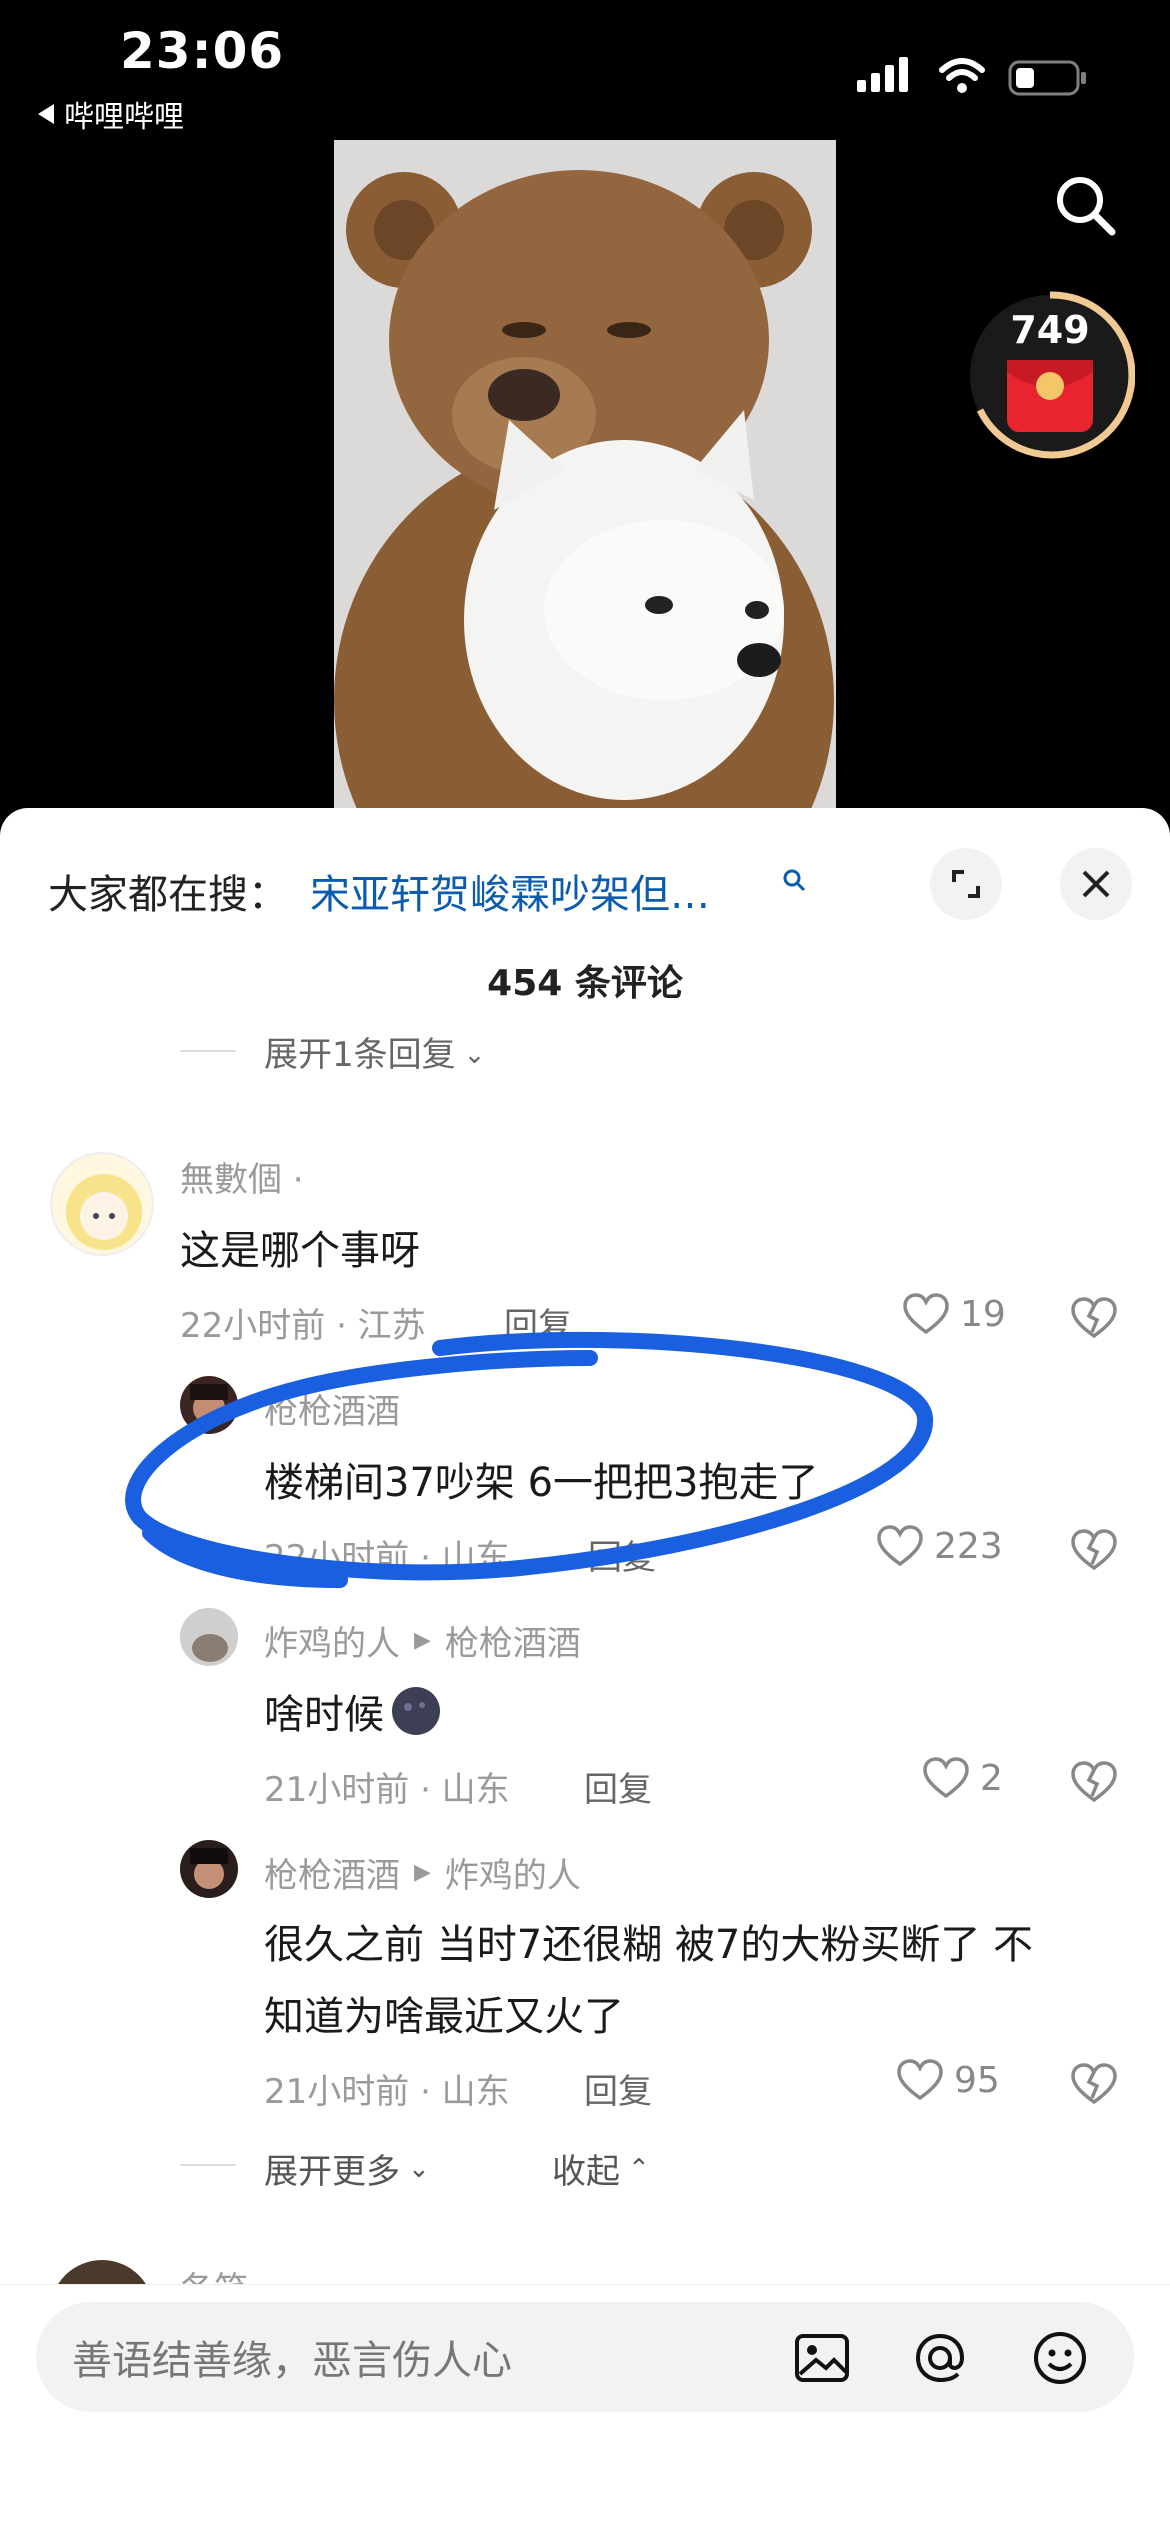  Describe the element at coordinates (940, 2358) in the screenshot. I see `at-mention-icon` at that location.